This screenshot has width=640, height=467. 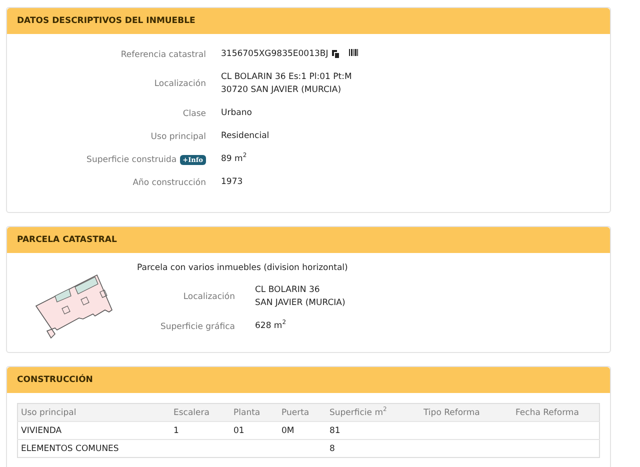 I want to click on table-cell: ELEMENTOS COMUNES, so click(x=70, y=449).